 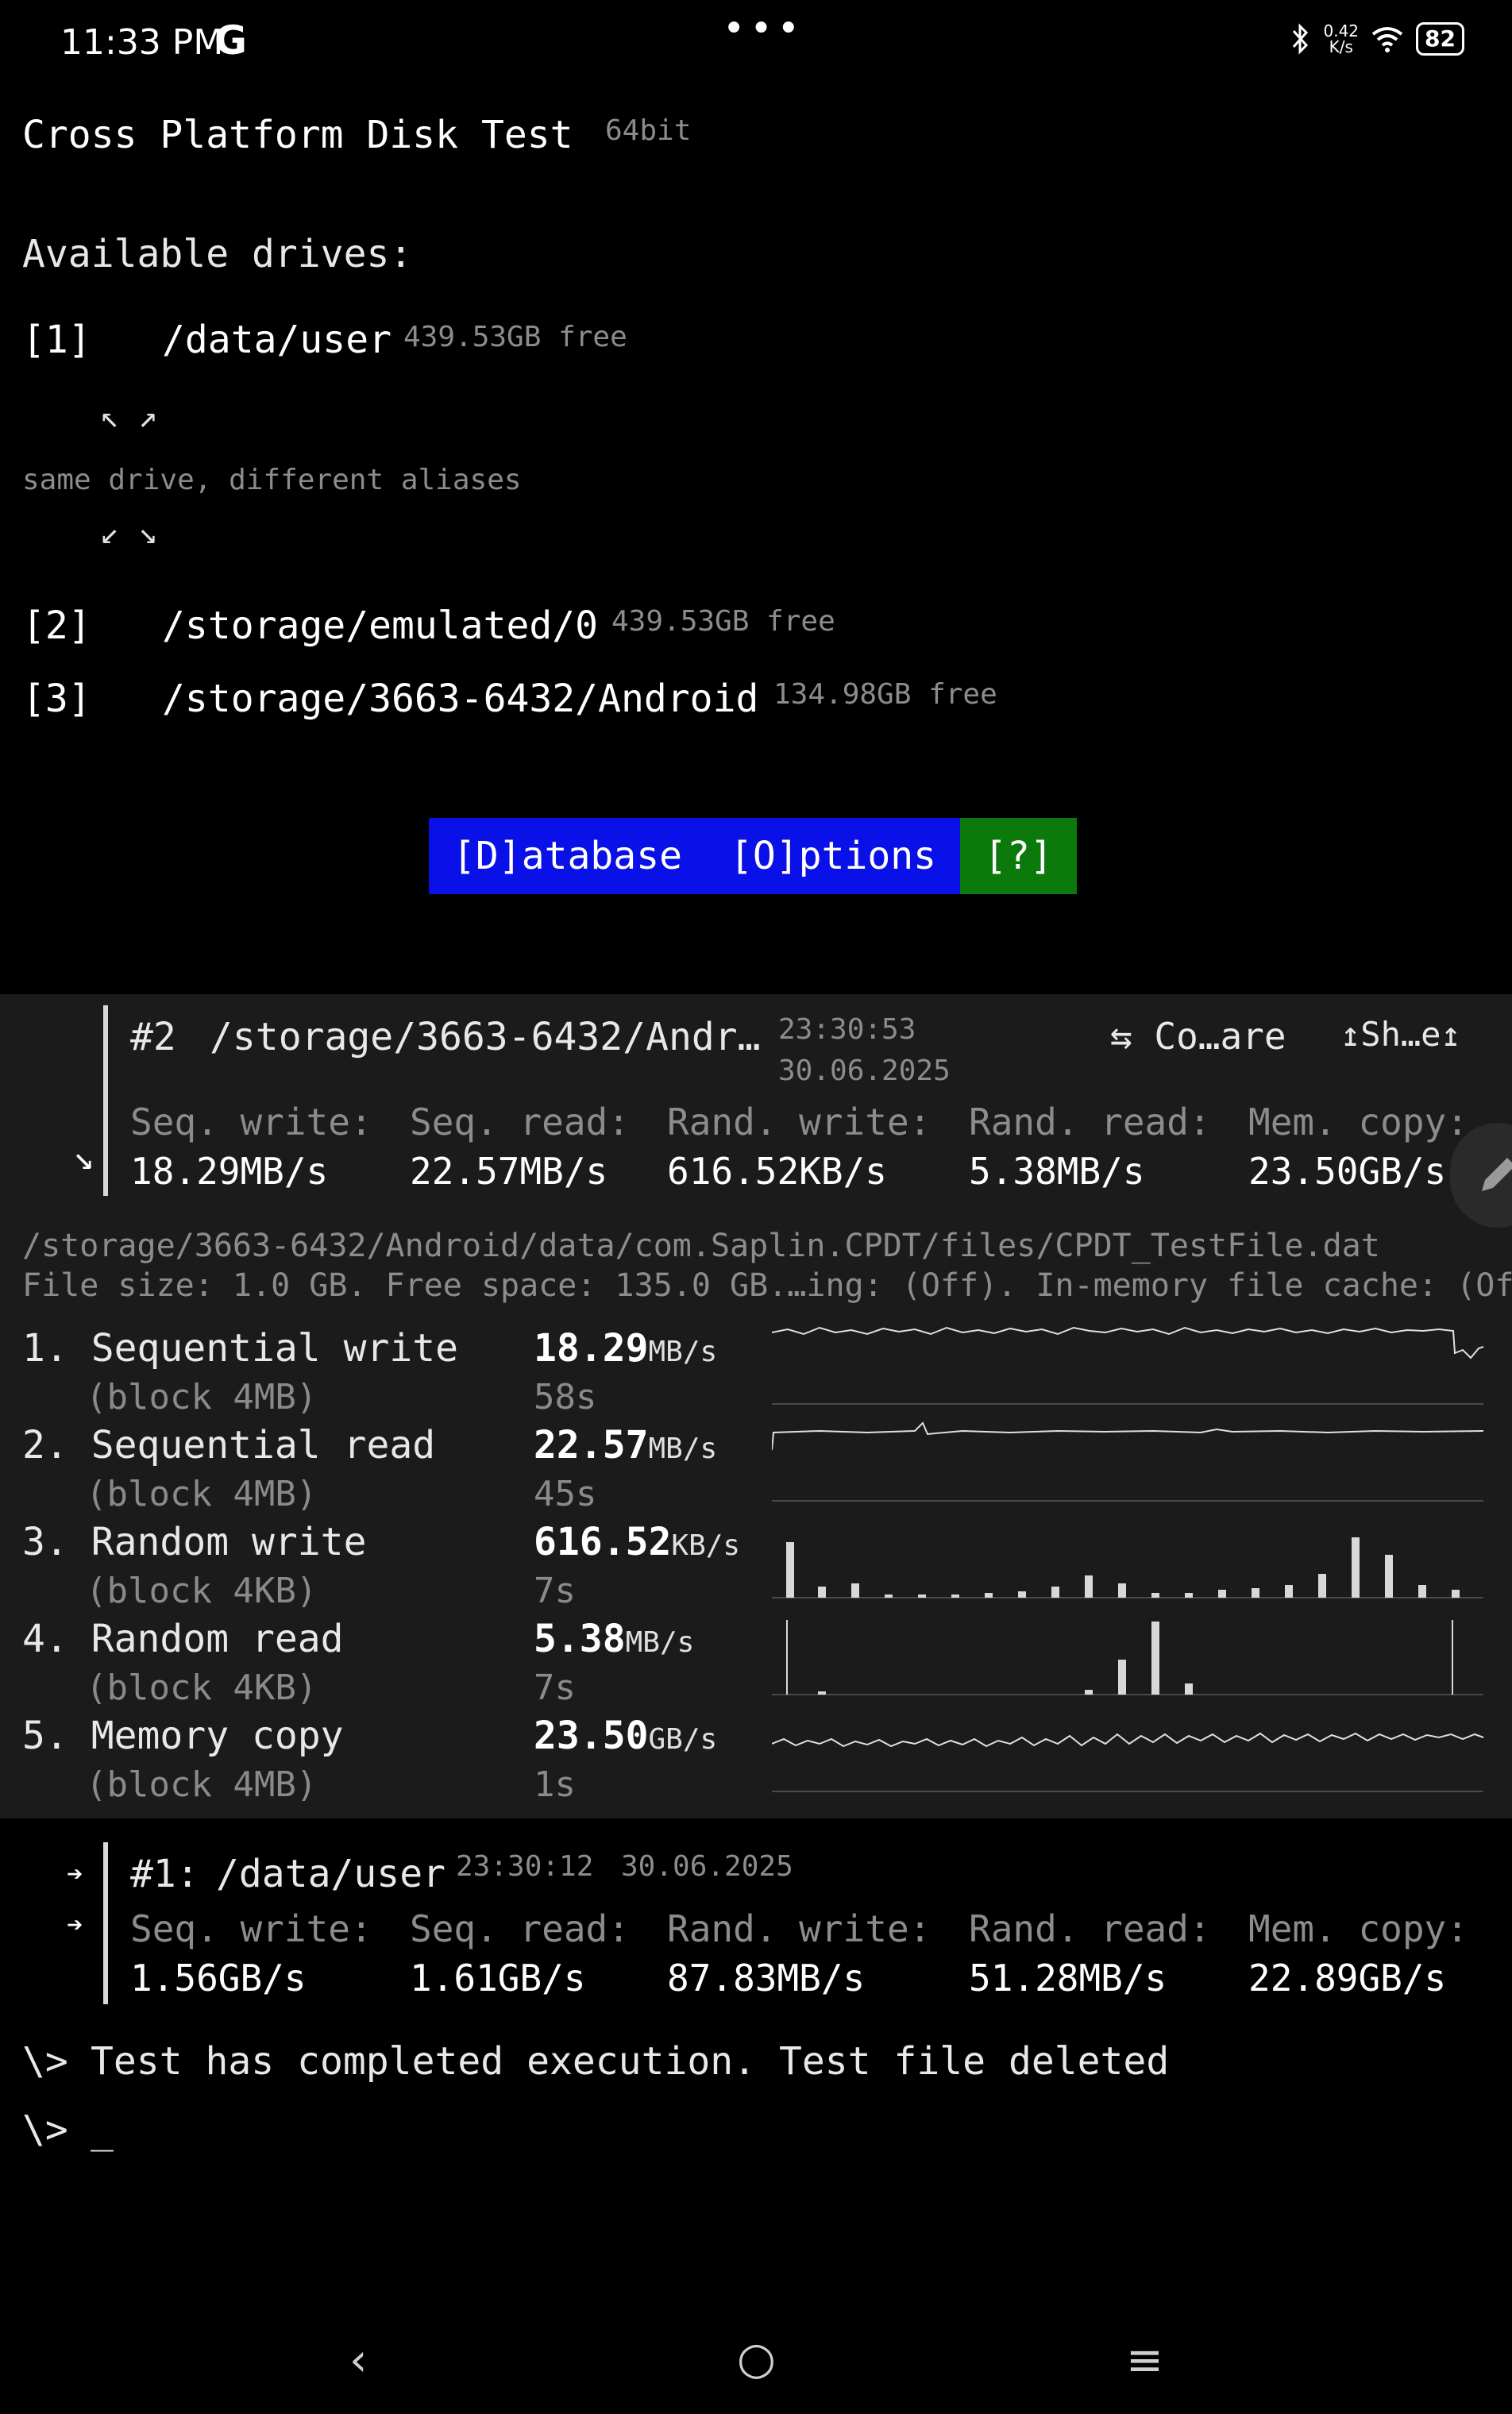 What do you see at coordinates (833, 856) in the screenshot?
I see `options-button: [O]ptions` at bounding box center [833, 856].